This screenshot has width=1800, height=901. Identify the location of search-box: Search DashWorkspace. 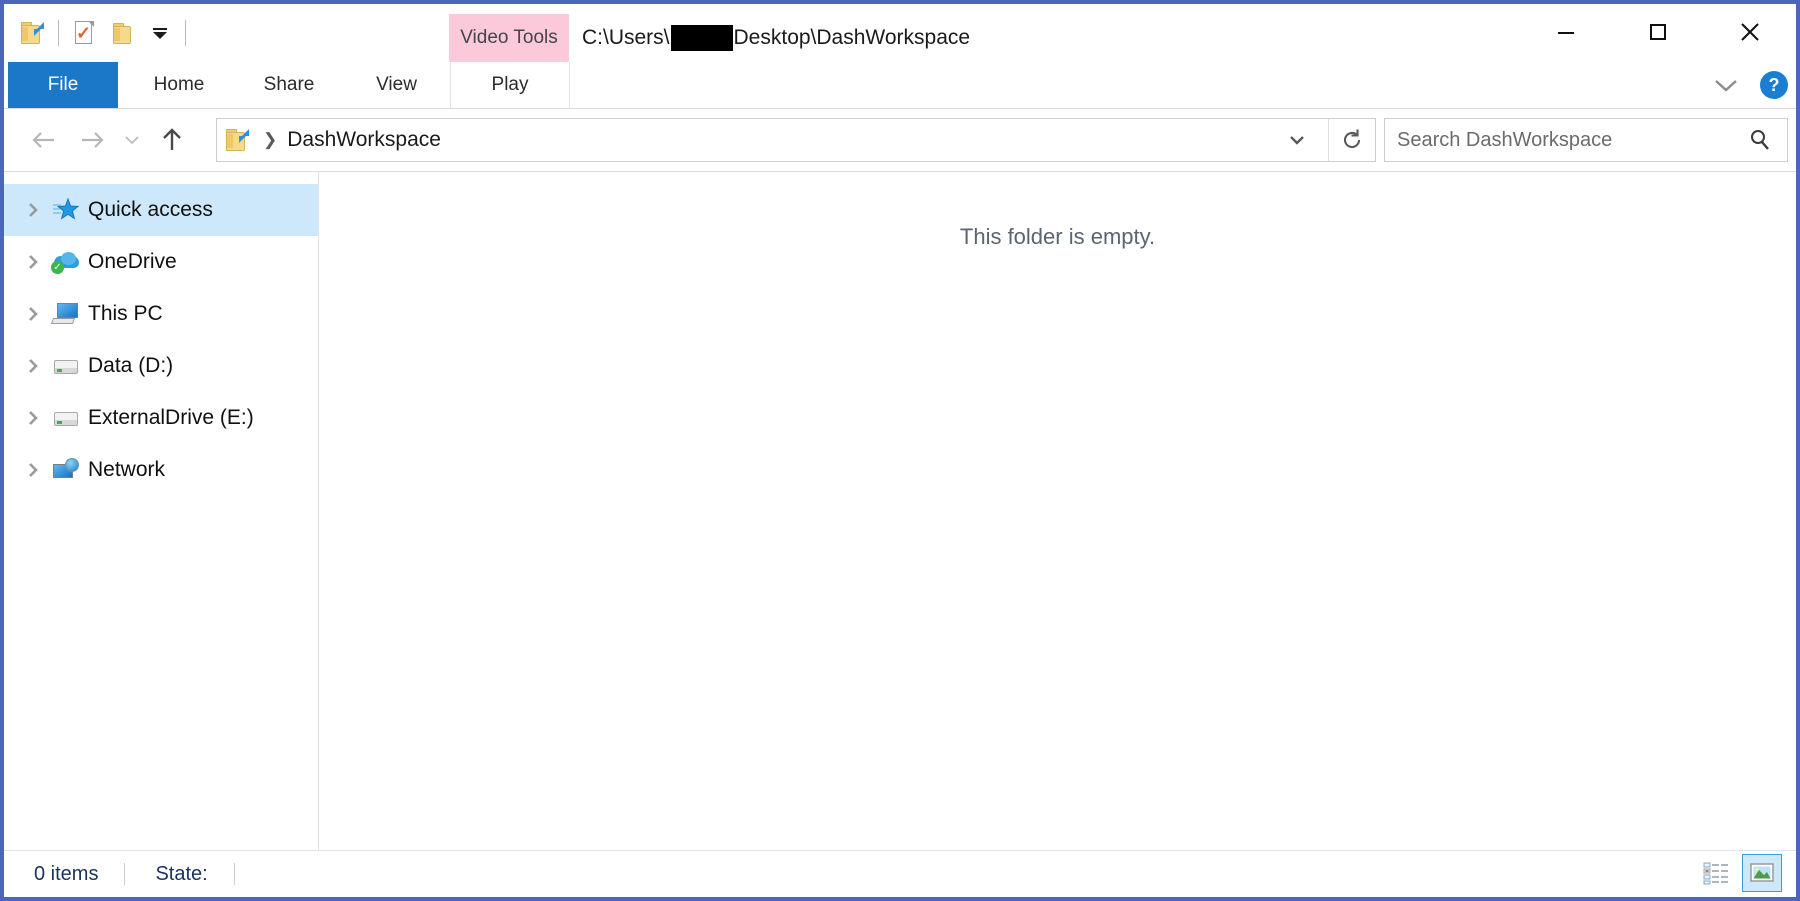
(1586, 140).